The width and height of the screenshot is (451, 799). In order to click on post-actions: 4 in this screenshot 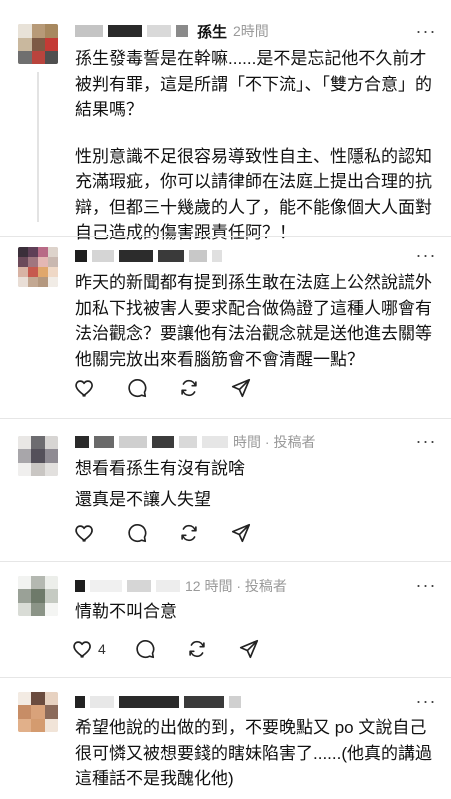, I will do `click(180, 649)`.